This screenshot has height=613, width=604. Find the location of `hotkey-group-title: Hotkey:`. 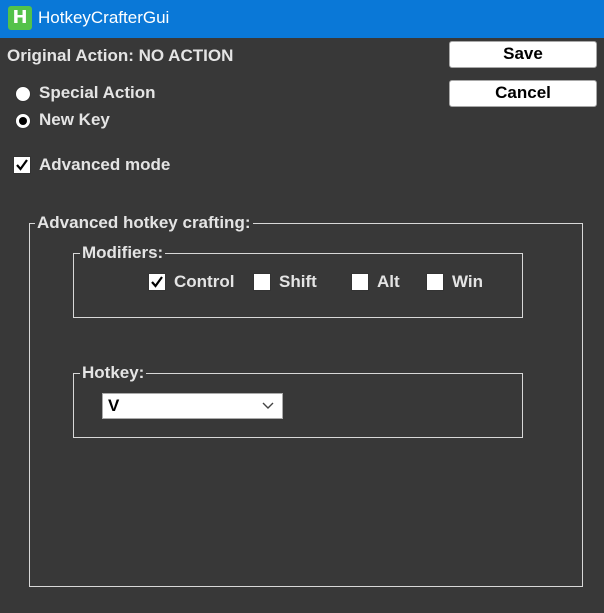

hotkey-group-title: Hotkey: is located at coordinates (113, 373).